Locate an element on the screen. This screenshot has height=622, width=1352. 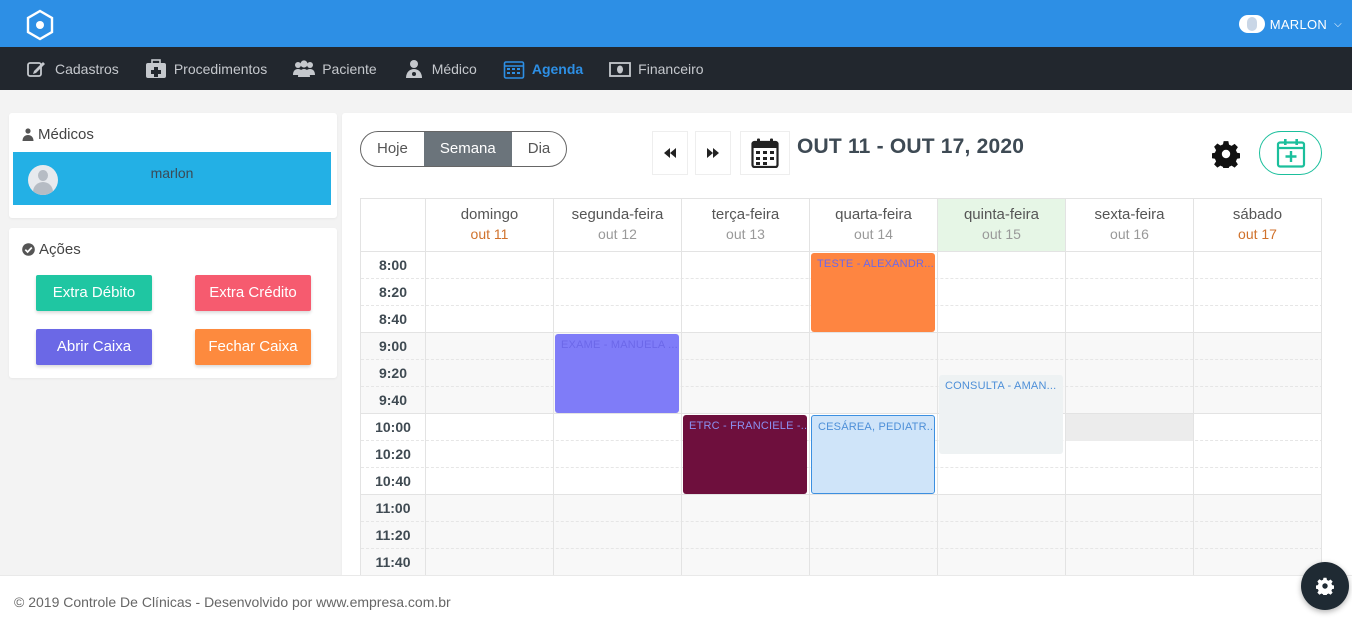
nav-procedimentos: Procedimentos is located at coordinates (206, 68).